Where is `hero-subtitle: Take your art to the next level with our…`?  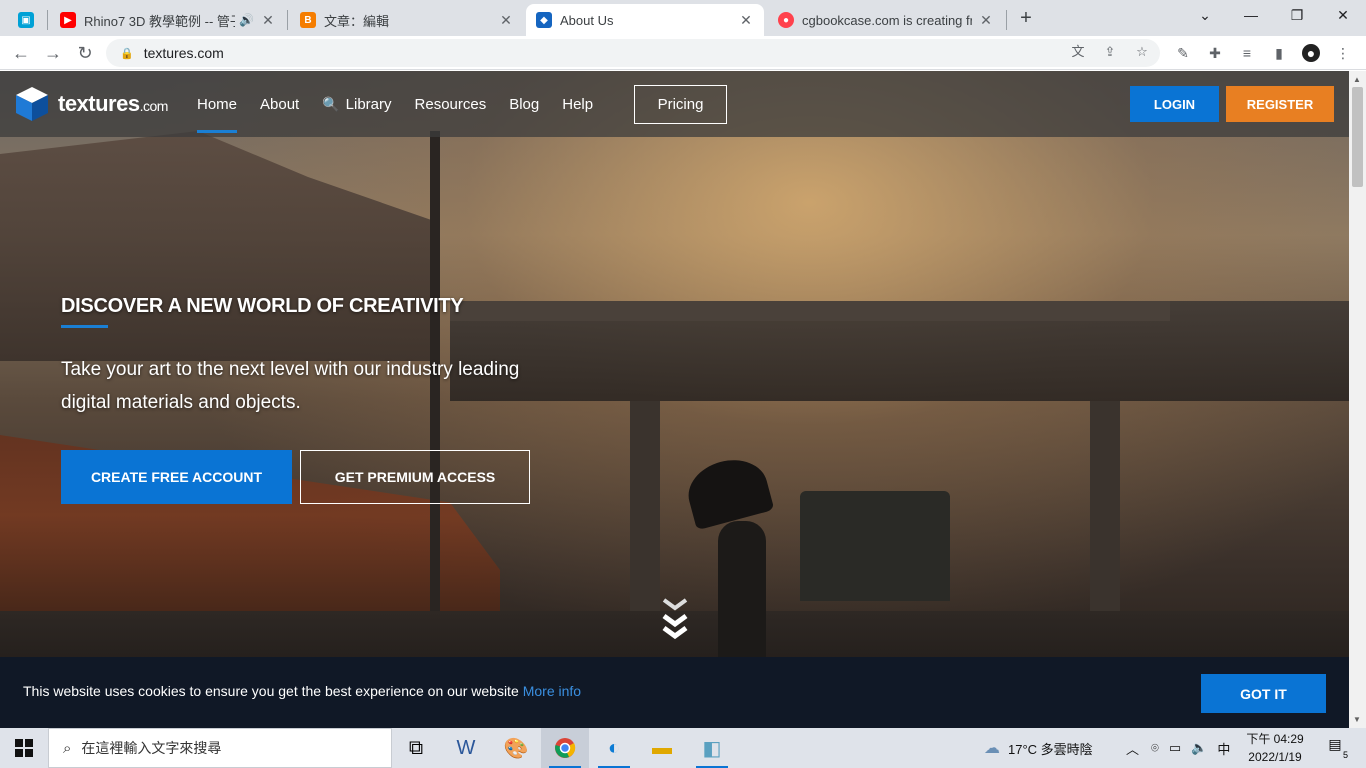 hero-subtitle: Take your art to the next level with our… is located at coordinates (290, 386).